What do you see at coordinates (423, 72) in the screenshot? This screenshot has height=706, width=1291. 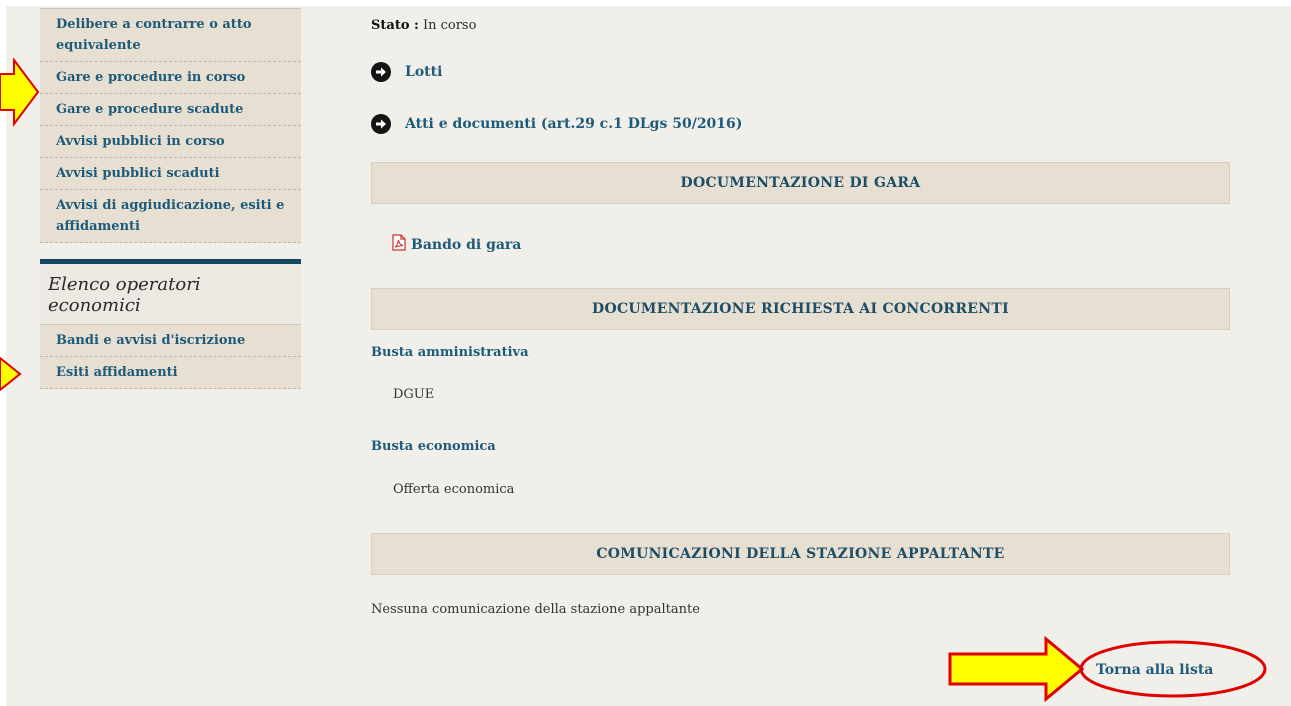 I see `lotti-link: Lotti` at bounding box center [423, 72].